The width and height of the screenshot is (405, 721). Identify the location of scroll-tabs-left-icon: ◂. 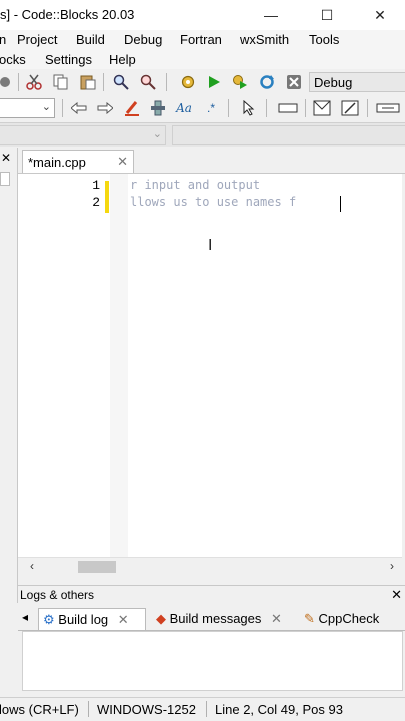
(25, 617).